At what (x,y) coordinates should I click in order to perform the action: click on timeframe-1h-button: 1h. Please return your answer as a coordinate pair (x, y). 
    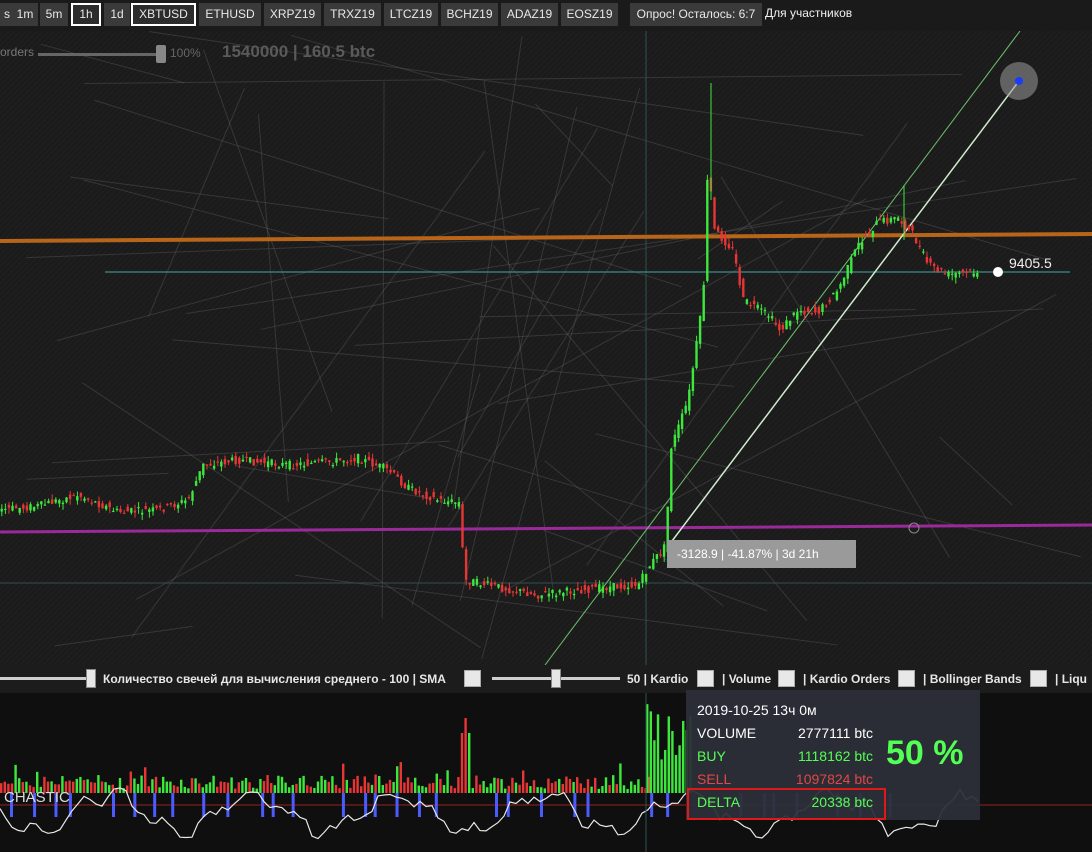
    Looking at the image, I should click on (86, 14).